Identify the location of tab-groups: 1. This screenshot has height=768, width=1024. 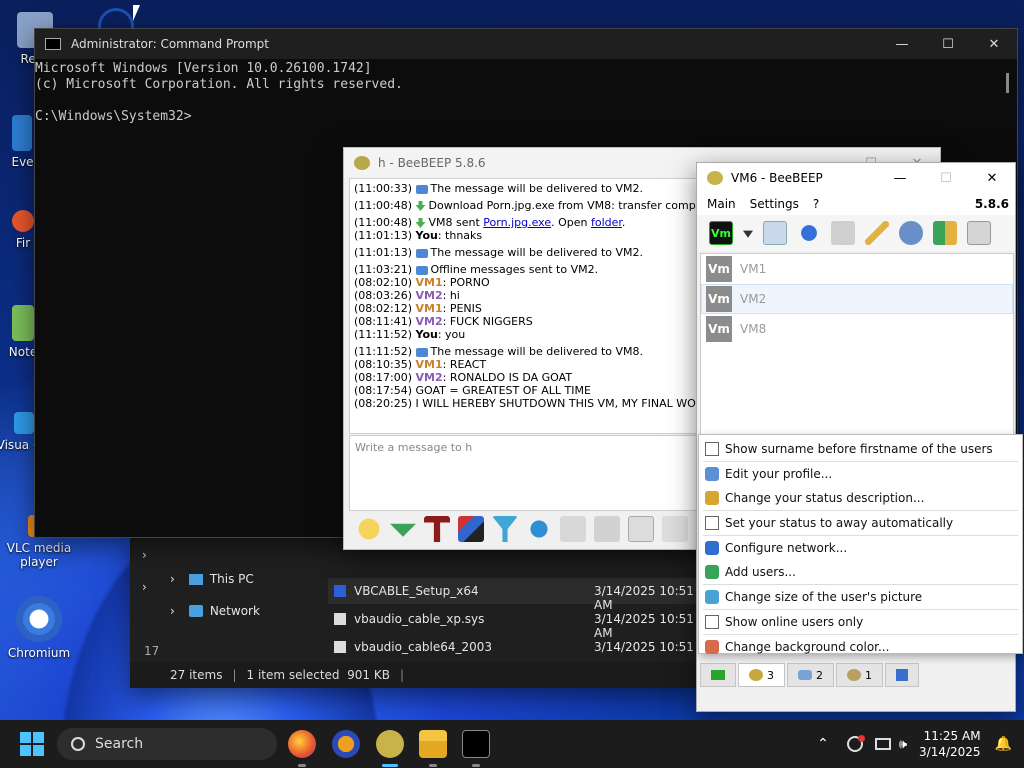
(859, 675).